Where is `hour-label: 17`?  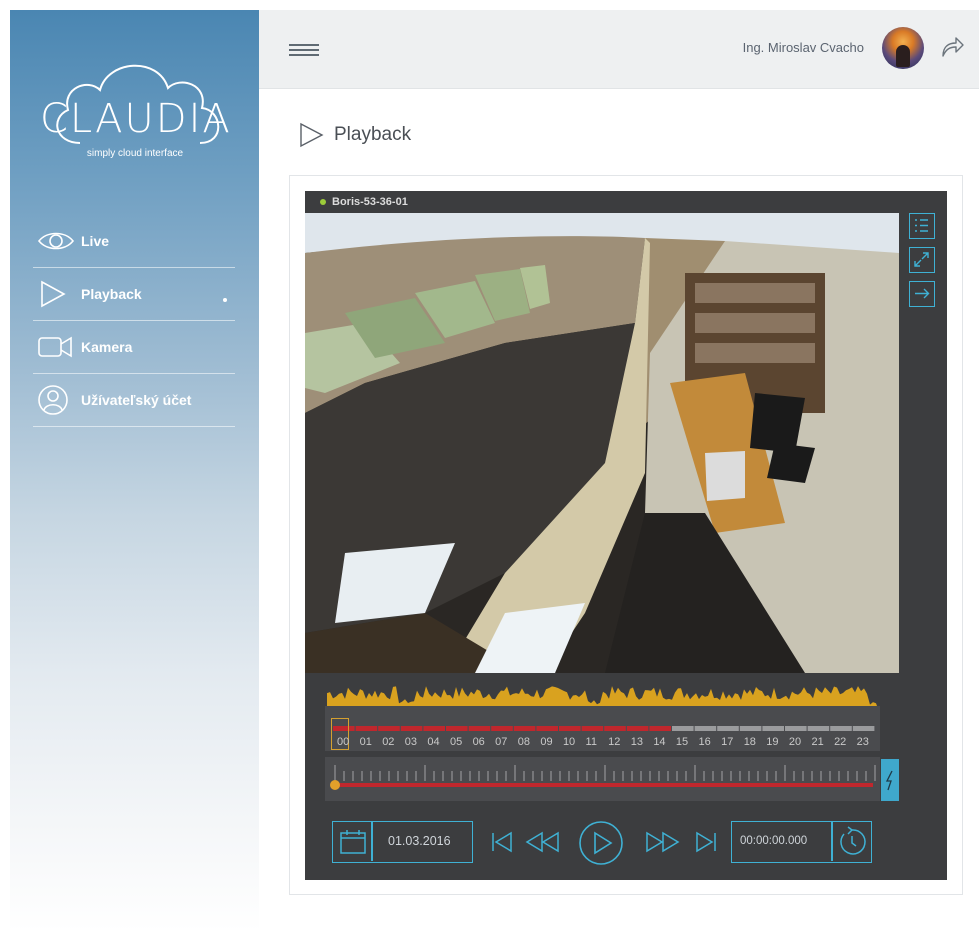
hour-label: 17 is located at coordinates (732, 742).